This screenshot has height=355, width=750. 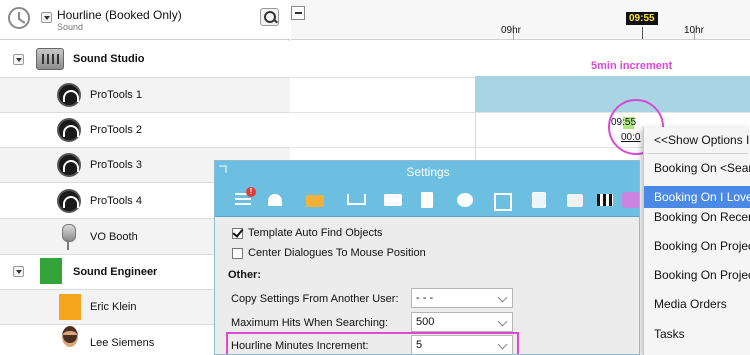 I want to click on hourline-subtitle: Sound, so click(x=70, y=27).